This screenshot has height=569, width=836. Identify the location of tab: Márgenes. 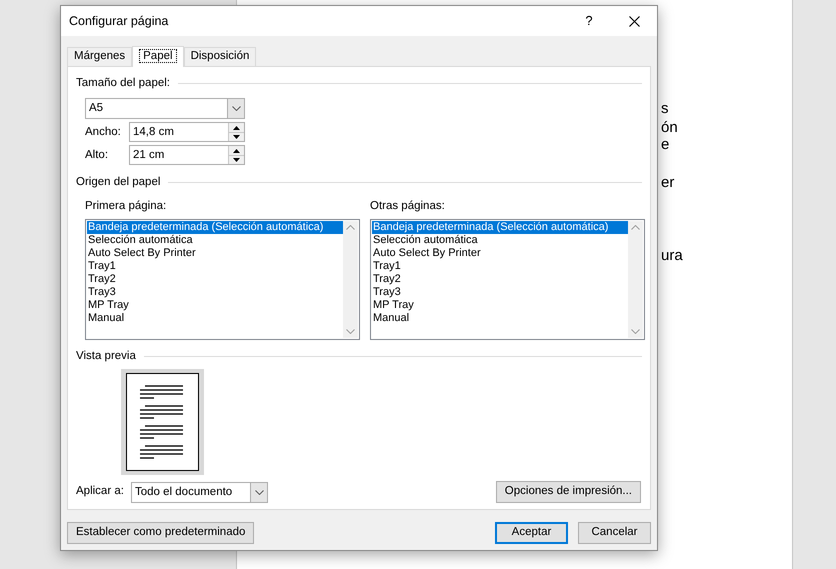
(99, 56).